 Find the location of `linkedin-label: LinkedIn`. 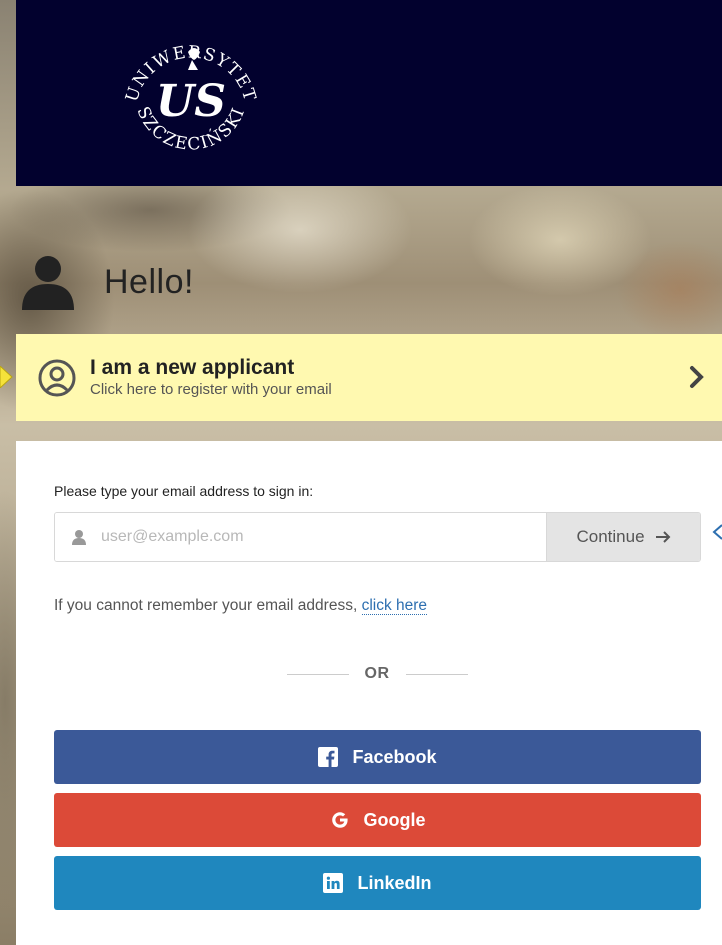

linkedin-label: LinkedIn is located at coordinates (394, 882).